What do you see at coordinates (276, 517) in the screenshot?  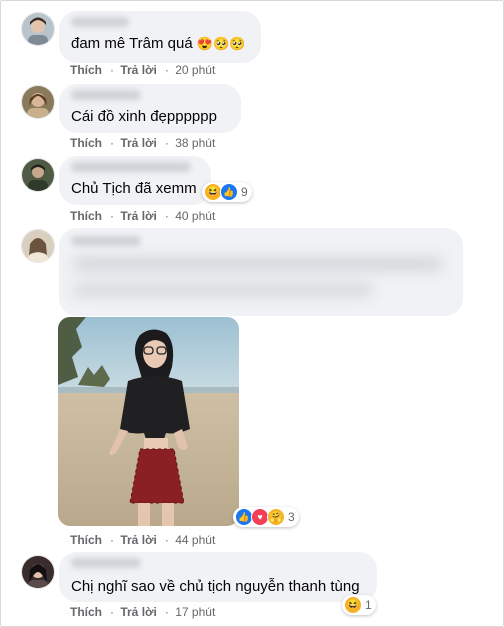 I see `care-icon: 🤗` at bounding box center [276, 517].